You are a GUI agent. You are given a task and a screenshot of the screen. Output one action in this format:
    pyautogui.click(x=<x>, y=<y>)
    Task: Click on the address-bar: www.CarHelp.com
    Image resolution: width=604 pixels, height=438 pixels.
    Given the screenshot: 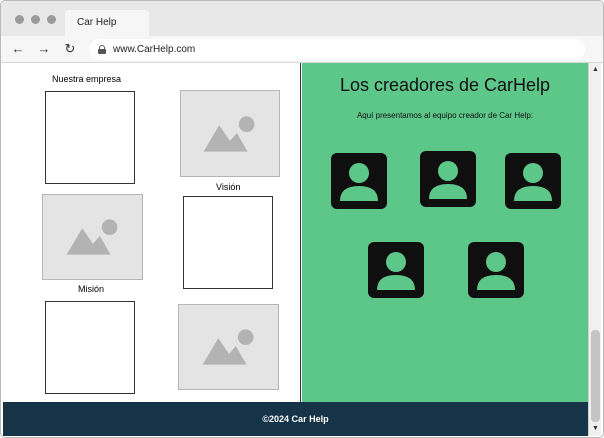 What is the action you would take?
    pyautogui.click(x=337, y=49)
    